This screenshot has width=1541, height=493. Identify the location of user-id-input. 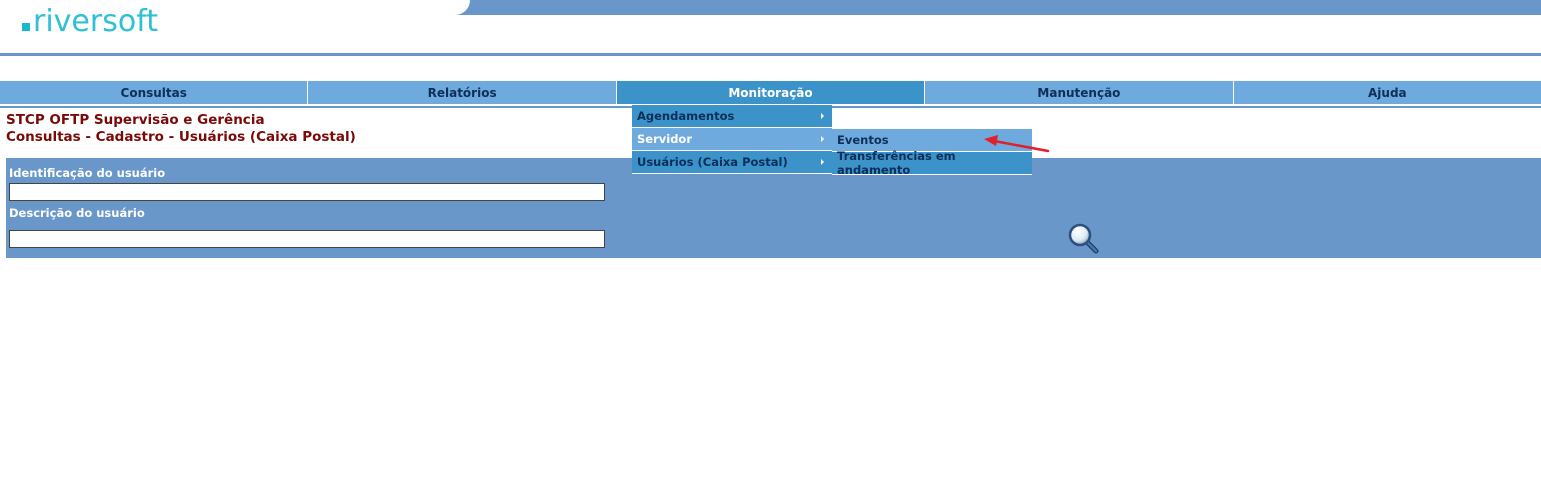
(307, 192).